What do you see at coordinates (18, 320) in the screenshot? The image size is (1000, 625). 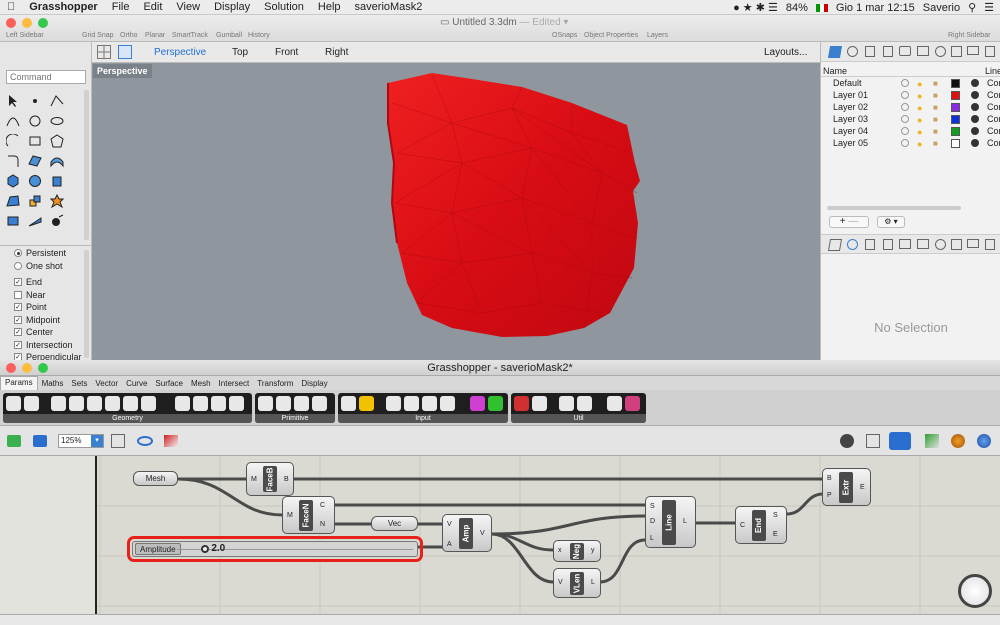 I see `midpoint-checkbox: ✓` at bounding box center [18, 320].